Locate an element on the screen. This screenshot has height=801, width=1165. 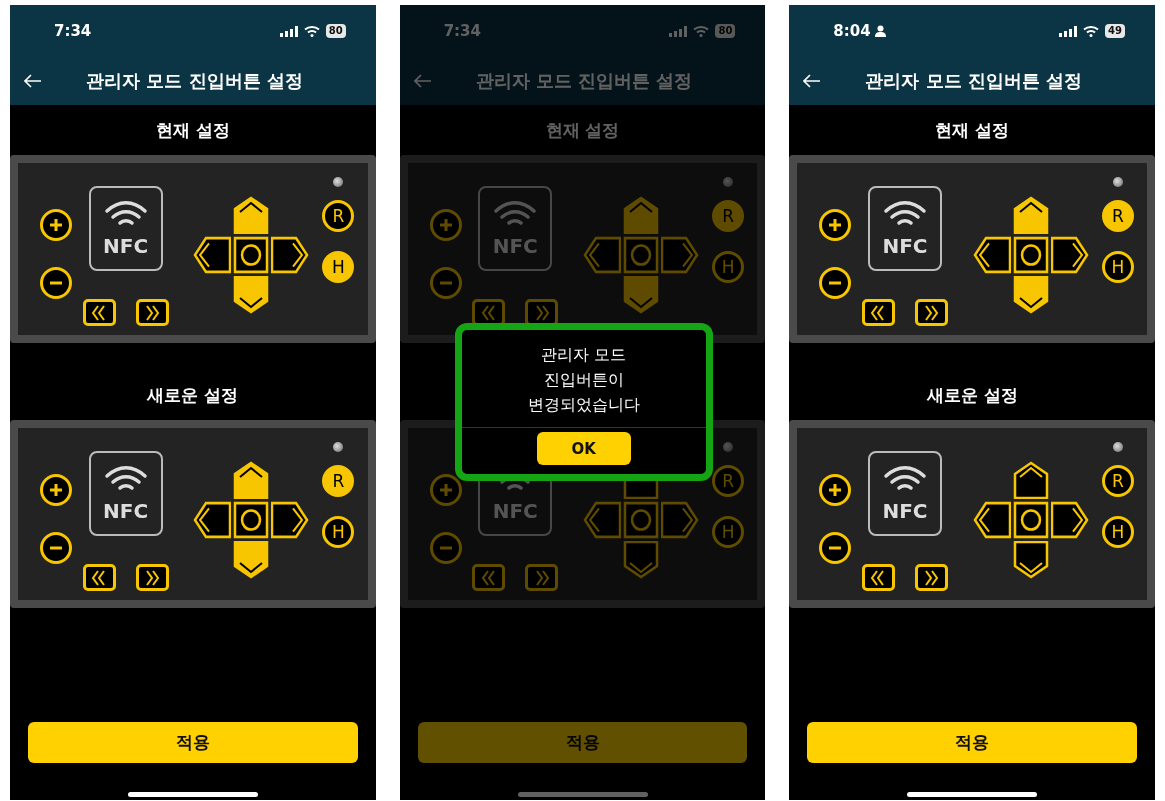
person-icon is located at coordinates (880, 31).